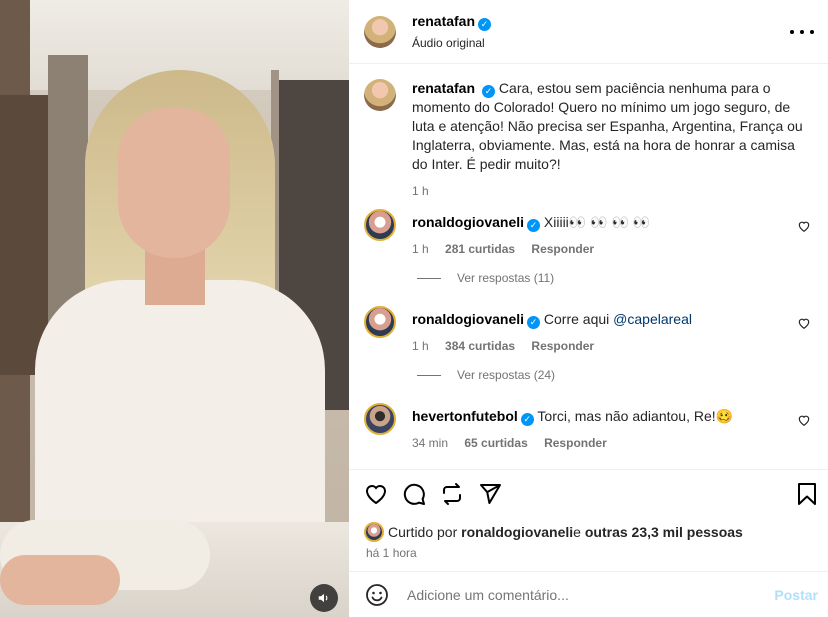  What do you see at coordinates (414, 494) in the screenshot?
I see `comment-bubble-icon` at bounding box center [414, 494].